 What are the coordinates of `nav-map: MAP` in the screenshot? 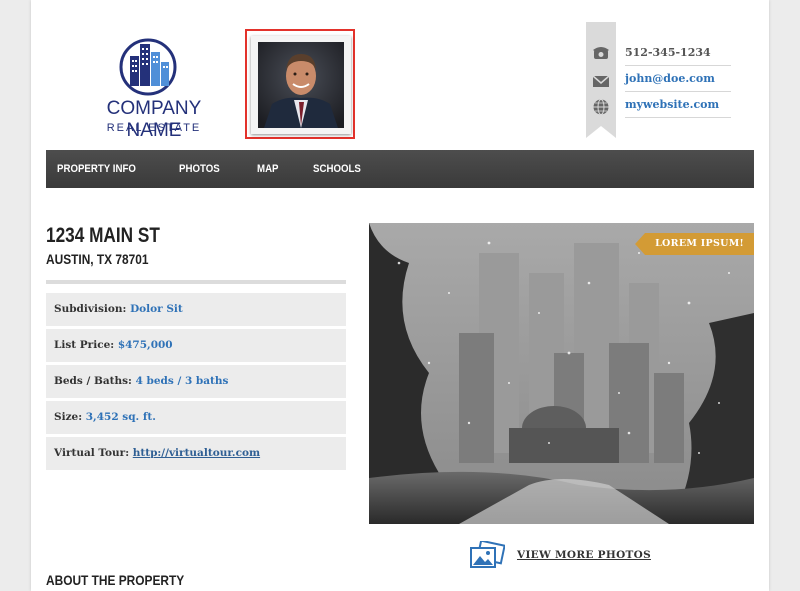 It's located at (268, 169).